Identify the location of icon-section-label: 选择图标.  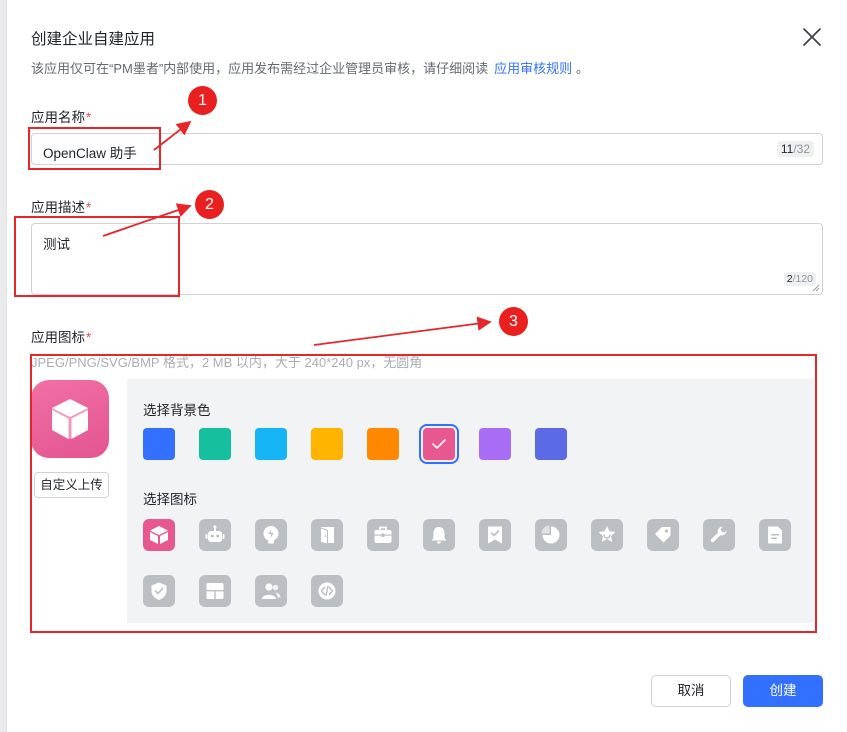
(170, 499).